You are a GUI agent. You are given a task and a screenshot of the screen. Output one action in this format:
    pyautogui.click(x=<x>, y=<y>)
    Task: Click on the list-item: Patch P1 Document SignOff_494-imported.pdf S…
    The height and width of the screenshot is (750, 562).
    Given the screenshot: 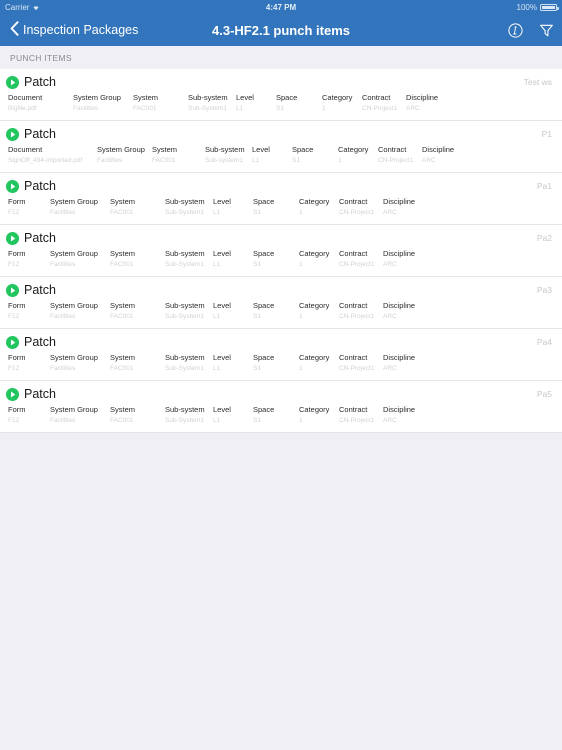 What is the action you would take?
    pyautogui.click(x=281, y=147)
    